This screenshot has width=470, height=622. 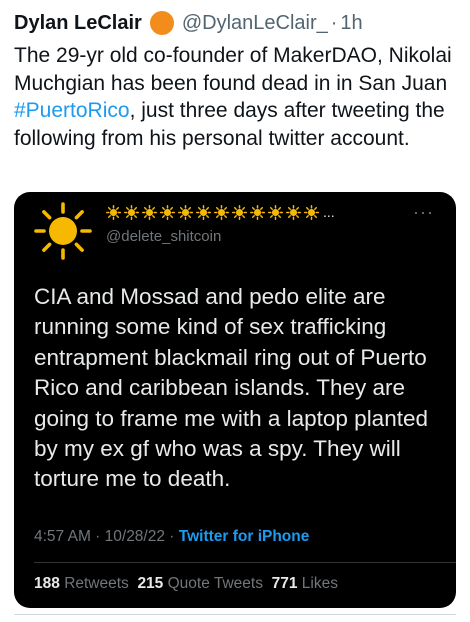 I want to click on source-link: Twitter for iPhone, so click(x=244, y=536).